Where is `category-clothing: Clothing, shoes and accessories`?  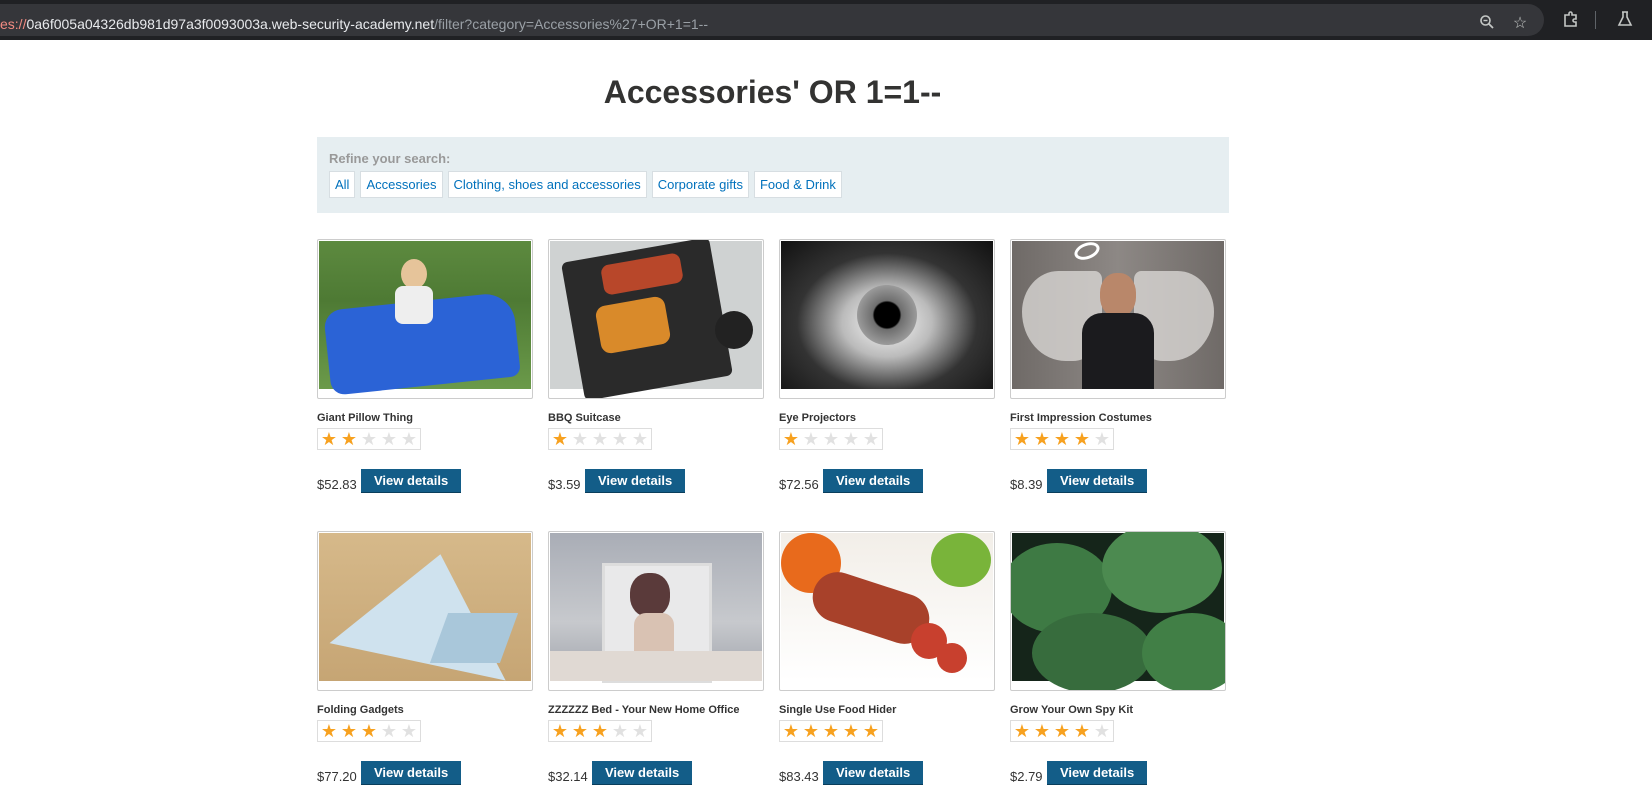 category-clothing: Clothing, shoes and accessories is located at coordinates (547, 184).